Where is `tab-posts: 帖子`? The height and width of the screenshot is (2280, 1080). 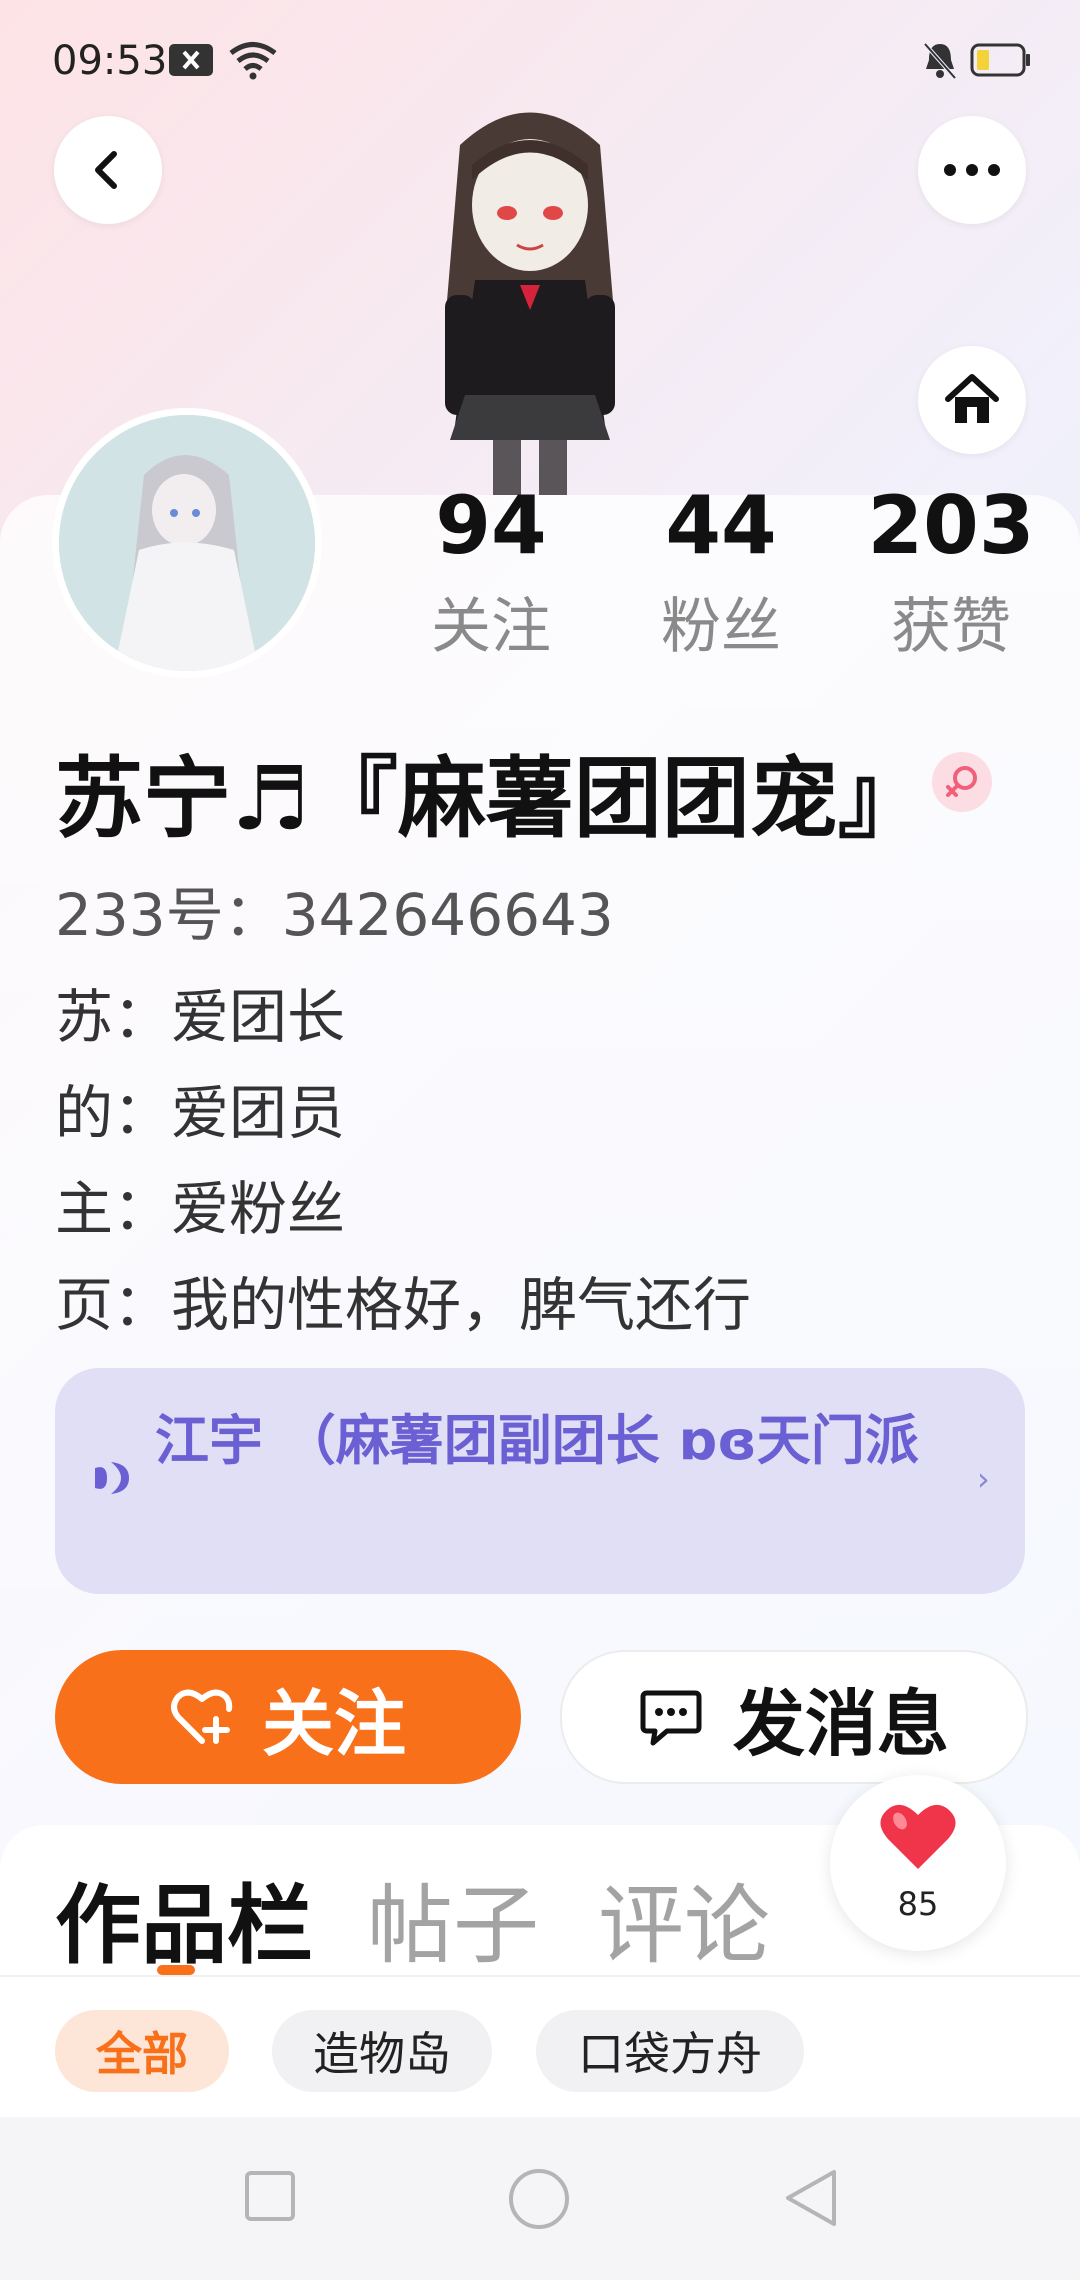
tab-posts: 帖子 is located at coordinates (453, 1917).